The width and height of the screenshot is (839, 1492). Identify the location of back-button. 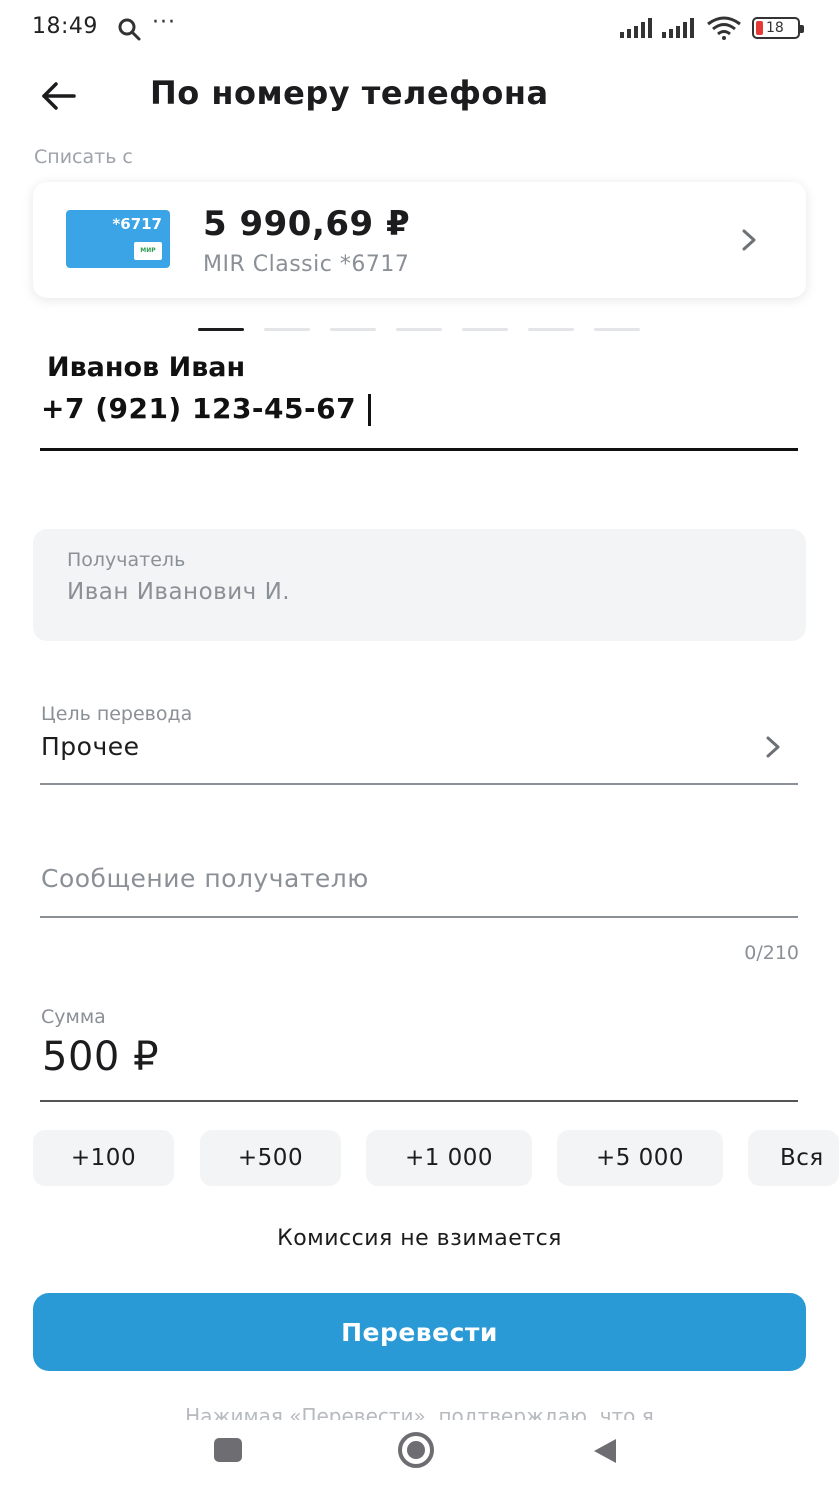
(58, 96).